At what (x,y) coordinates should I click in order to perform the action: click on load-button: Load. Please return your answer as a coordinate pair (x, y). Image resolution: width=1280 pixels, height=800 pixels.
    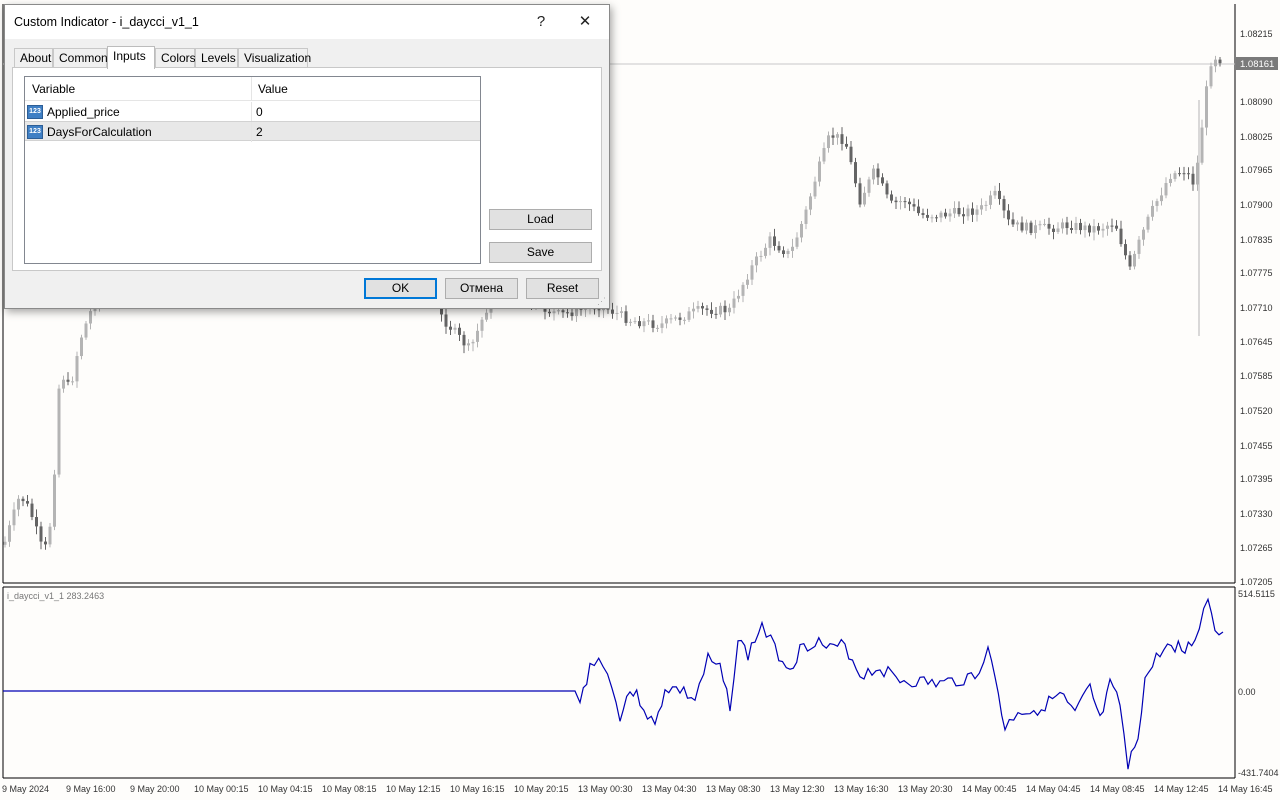
    Looking at the image, I should click on (540, 219).